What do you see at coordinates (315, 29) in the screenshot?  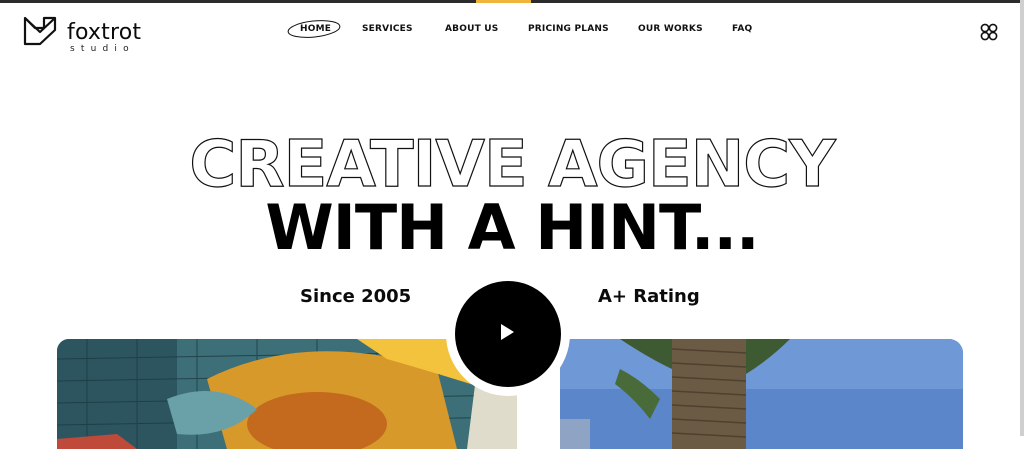 I see `nav-home: HOME` at bounding box center [315, 29].